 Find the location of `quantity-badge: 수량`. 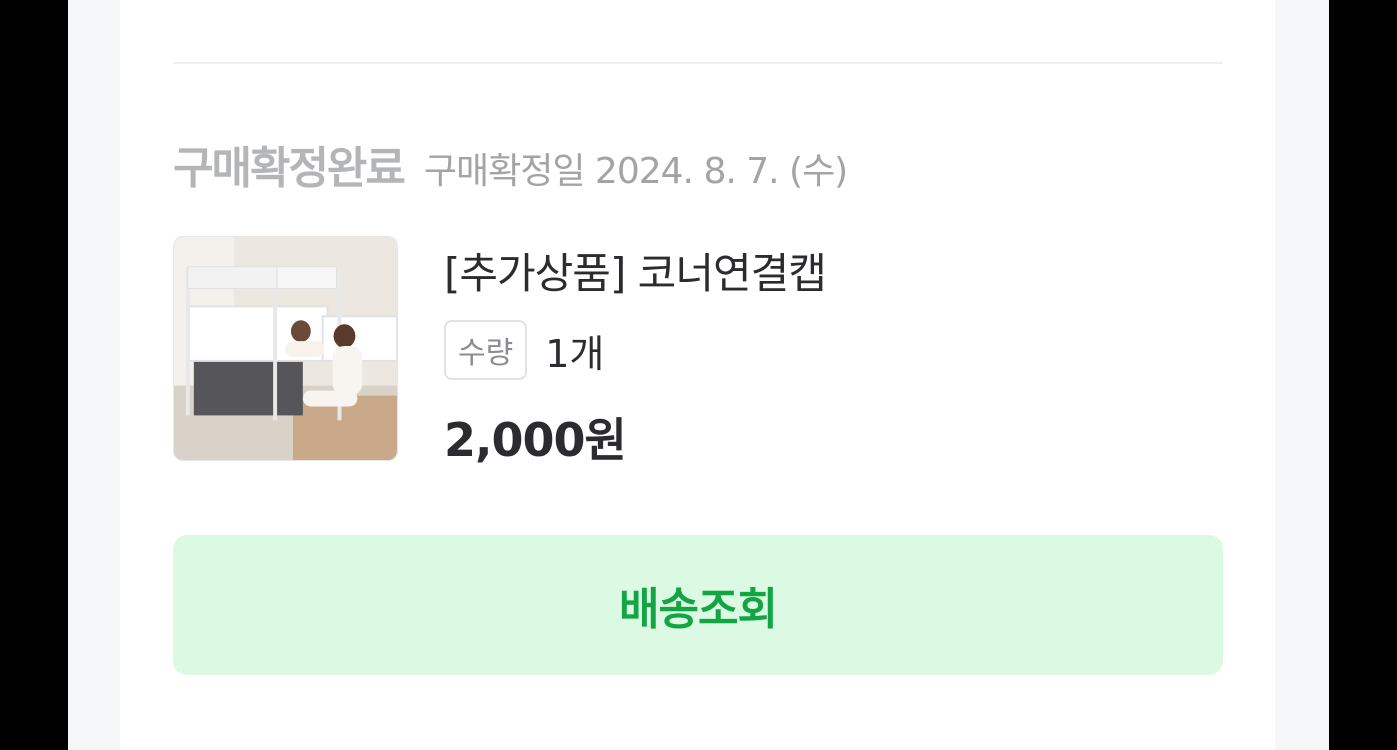

quantity-badge: 수량 is located at coordinates (486, 350).